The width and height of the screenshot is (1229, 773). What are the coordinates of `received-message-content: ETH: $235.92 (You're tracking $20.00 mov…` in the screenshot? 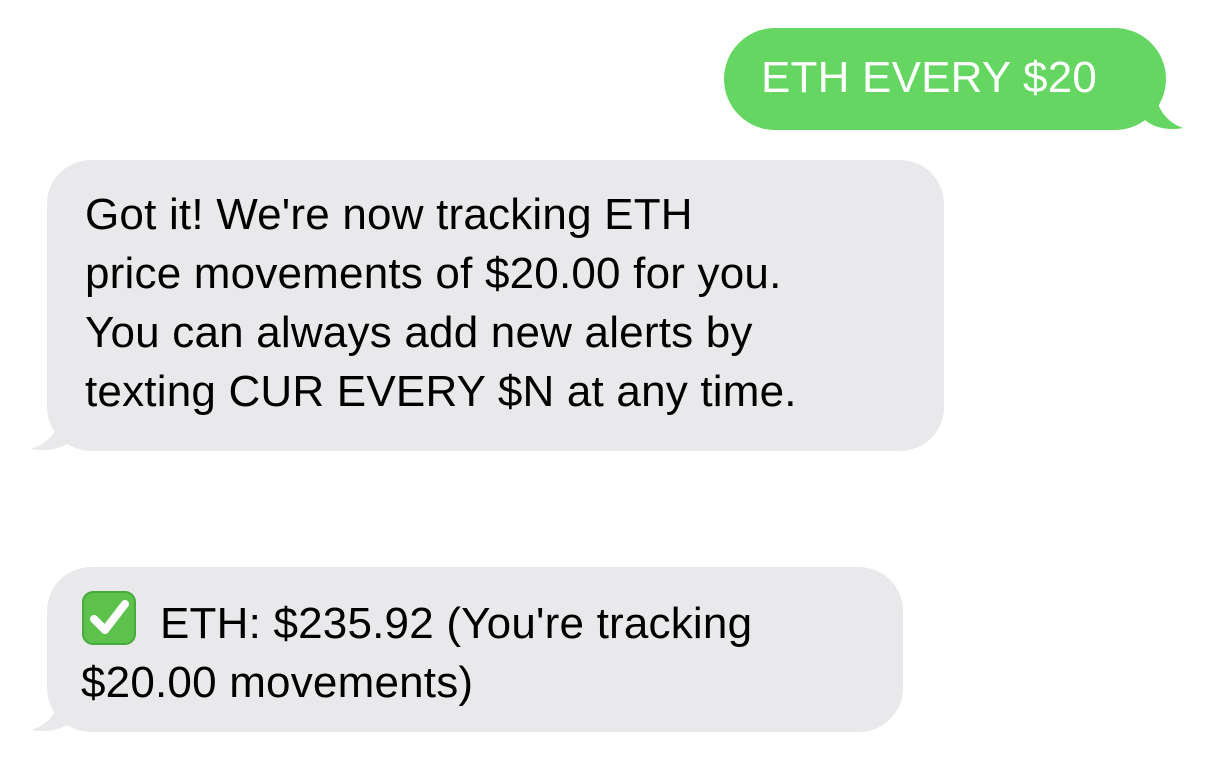 It's located at (417, 649).